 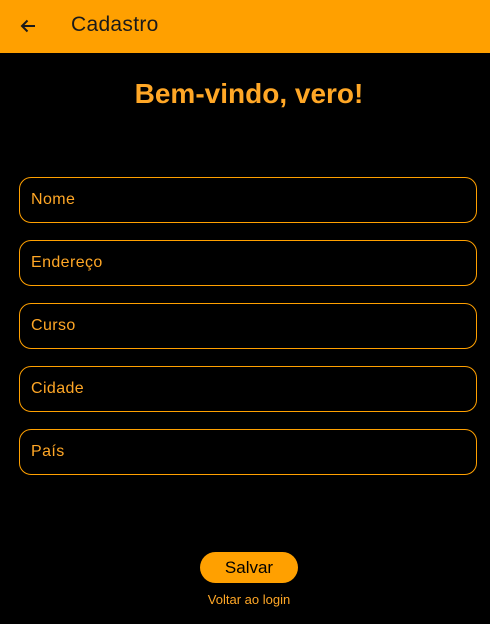 I want to click on save-button: Salvar, so click(x=249, y=567).